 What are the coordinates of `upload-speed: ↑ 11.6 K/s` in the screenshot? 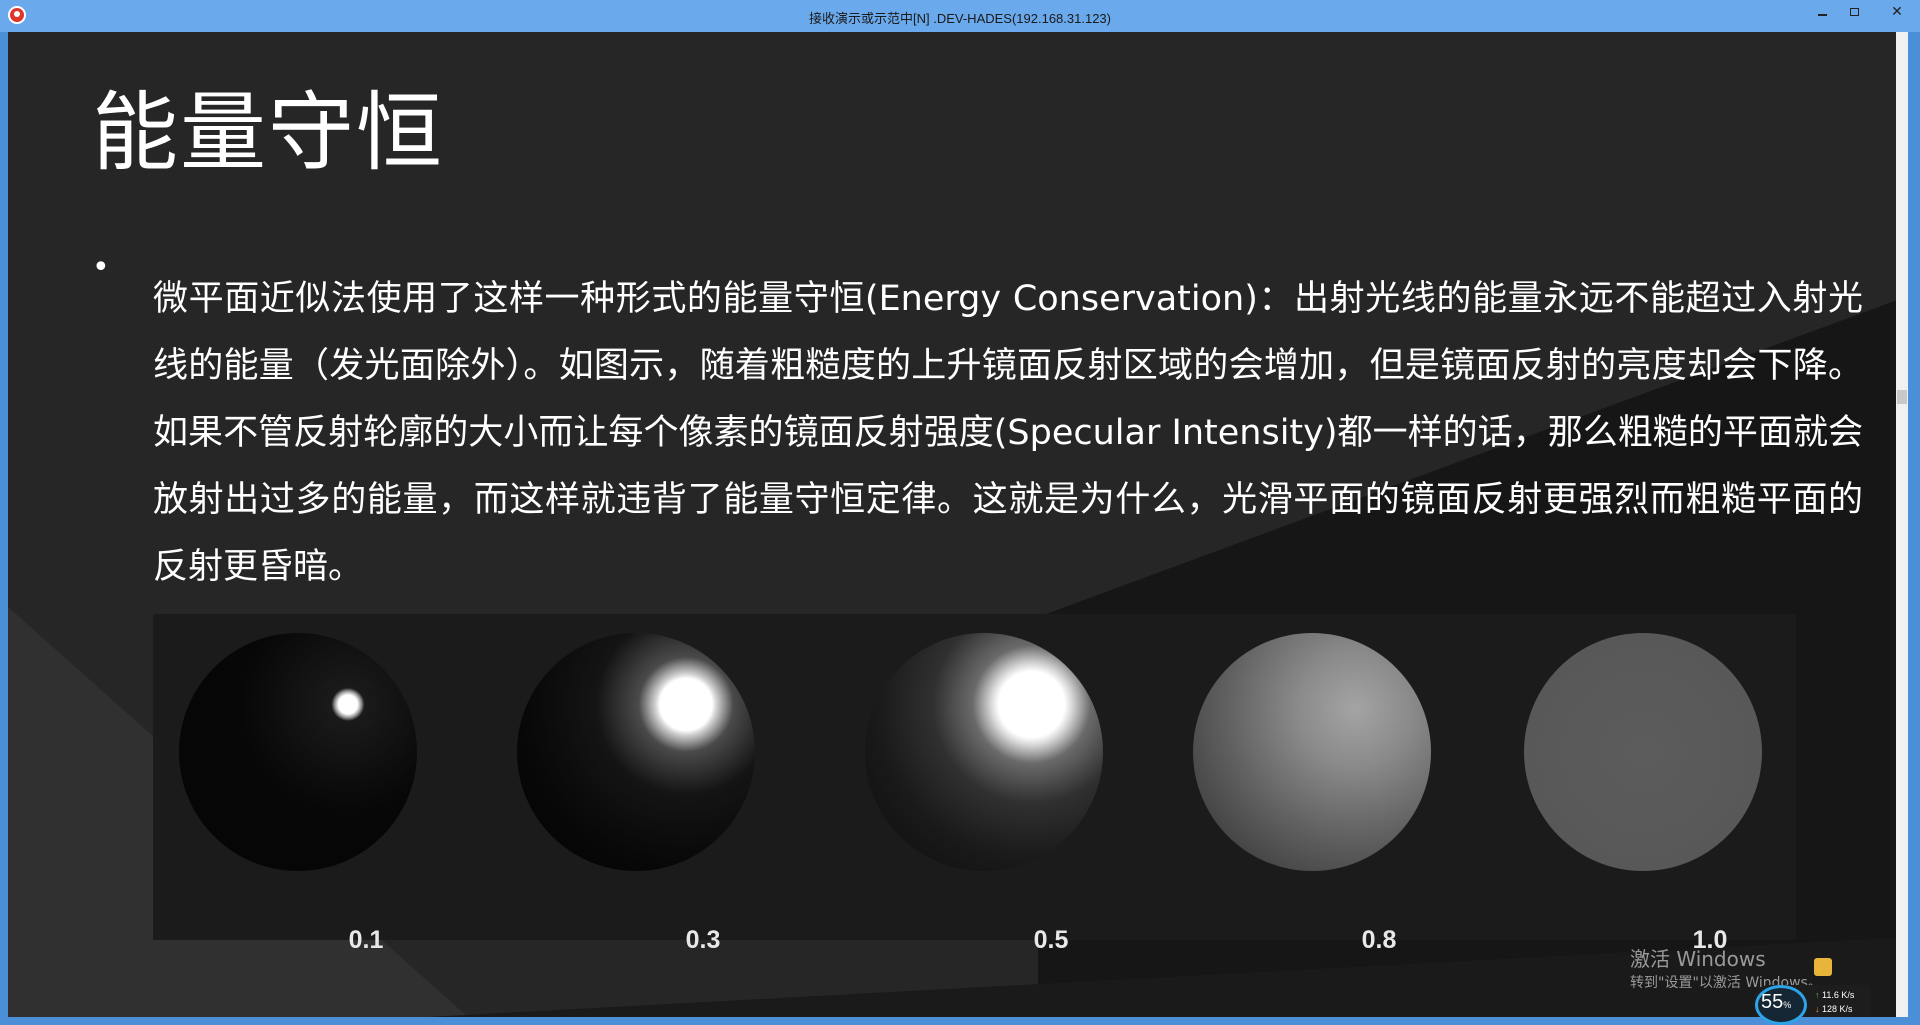 It's located at (1835, 995).